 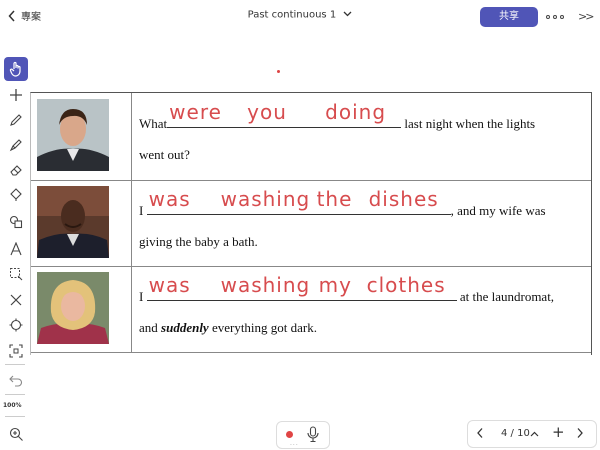 What do you see at coordinates (470, 123) in the screenshot?
I see `sentence-text: last night when the lights` at bounding box center [470, 123].